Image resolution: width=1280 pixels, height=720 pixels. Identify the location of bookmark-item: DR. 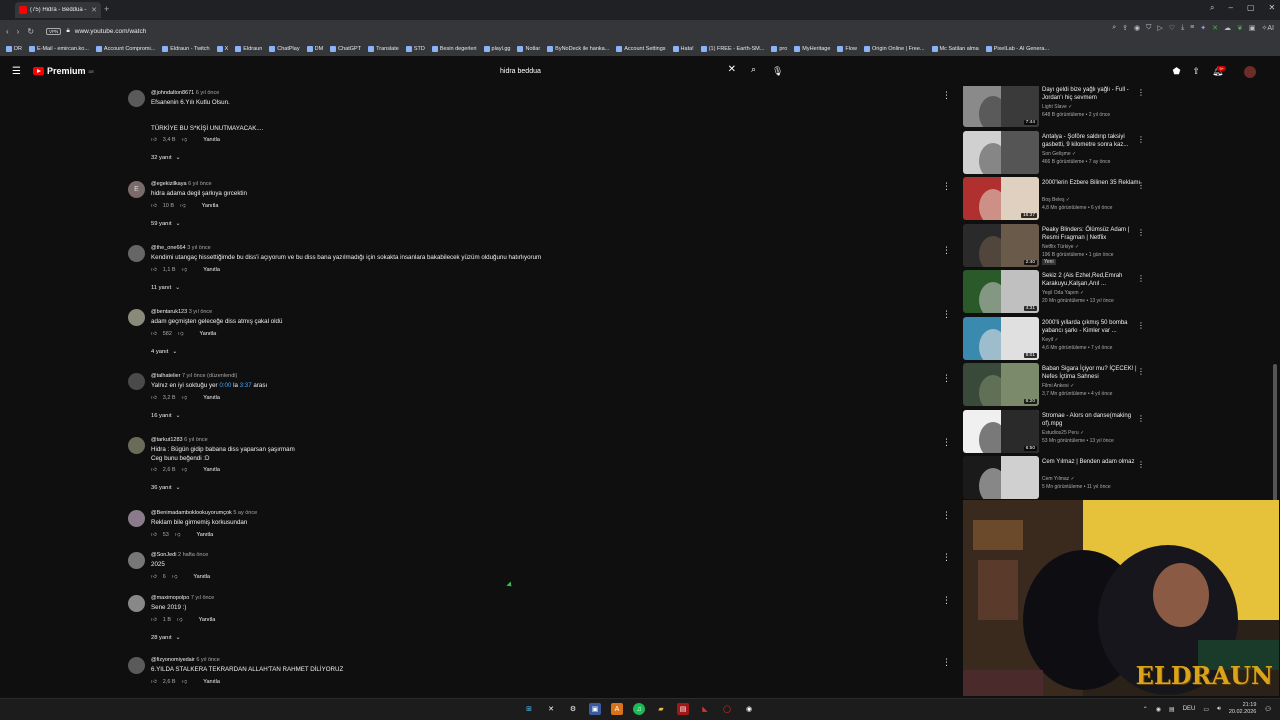
(14, 49).